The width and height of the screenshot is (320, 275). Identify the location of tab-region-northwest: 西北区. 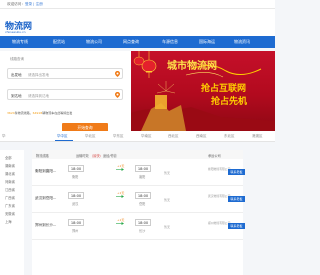
(173, 136).